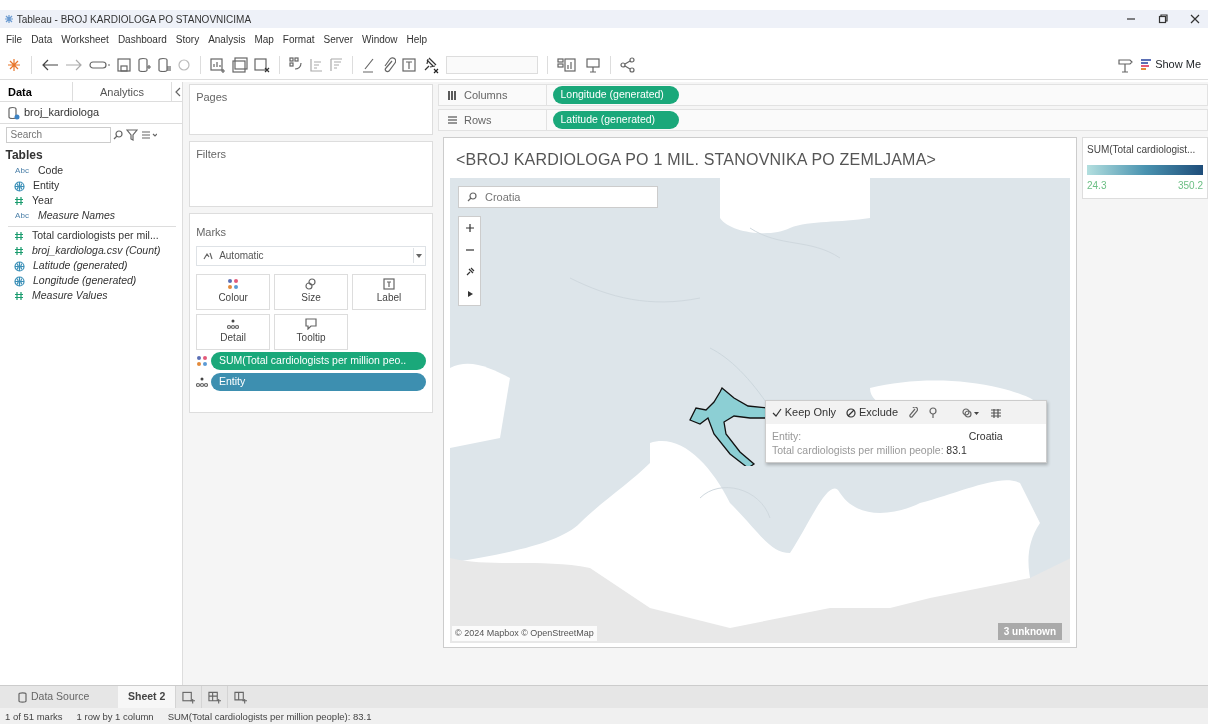  I want to click on menu-item: Help, so click(417, 39).